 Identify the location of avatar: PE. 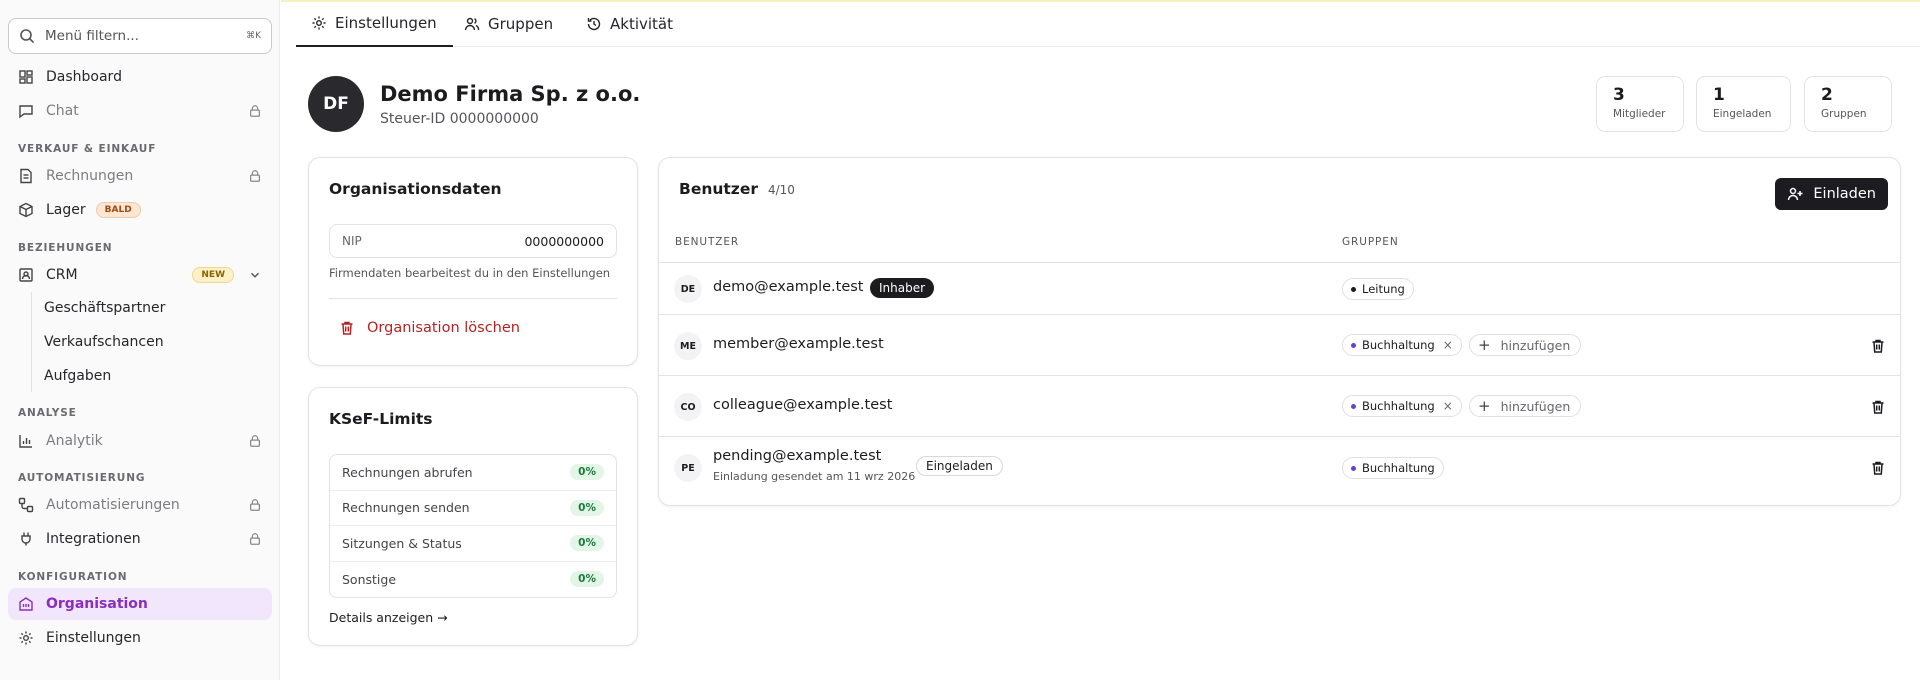
(688, 468).